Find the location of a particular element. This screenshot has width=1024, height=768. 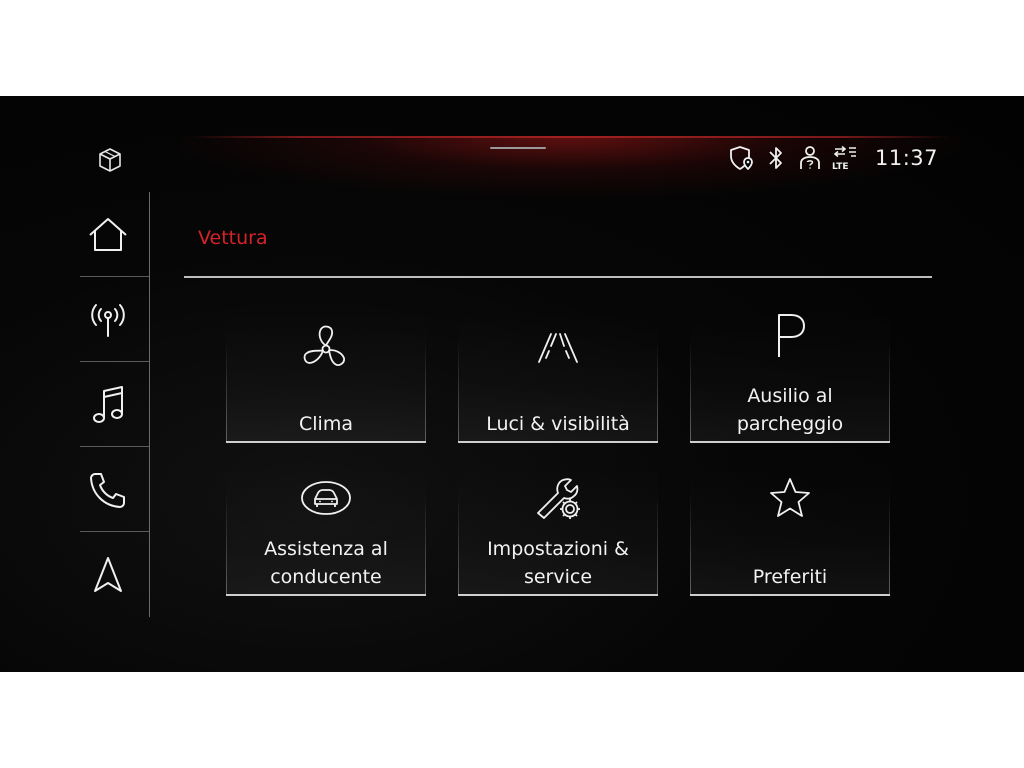

bluetooth-icon is located at coordinates (776, 158).